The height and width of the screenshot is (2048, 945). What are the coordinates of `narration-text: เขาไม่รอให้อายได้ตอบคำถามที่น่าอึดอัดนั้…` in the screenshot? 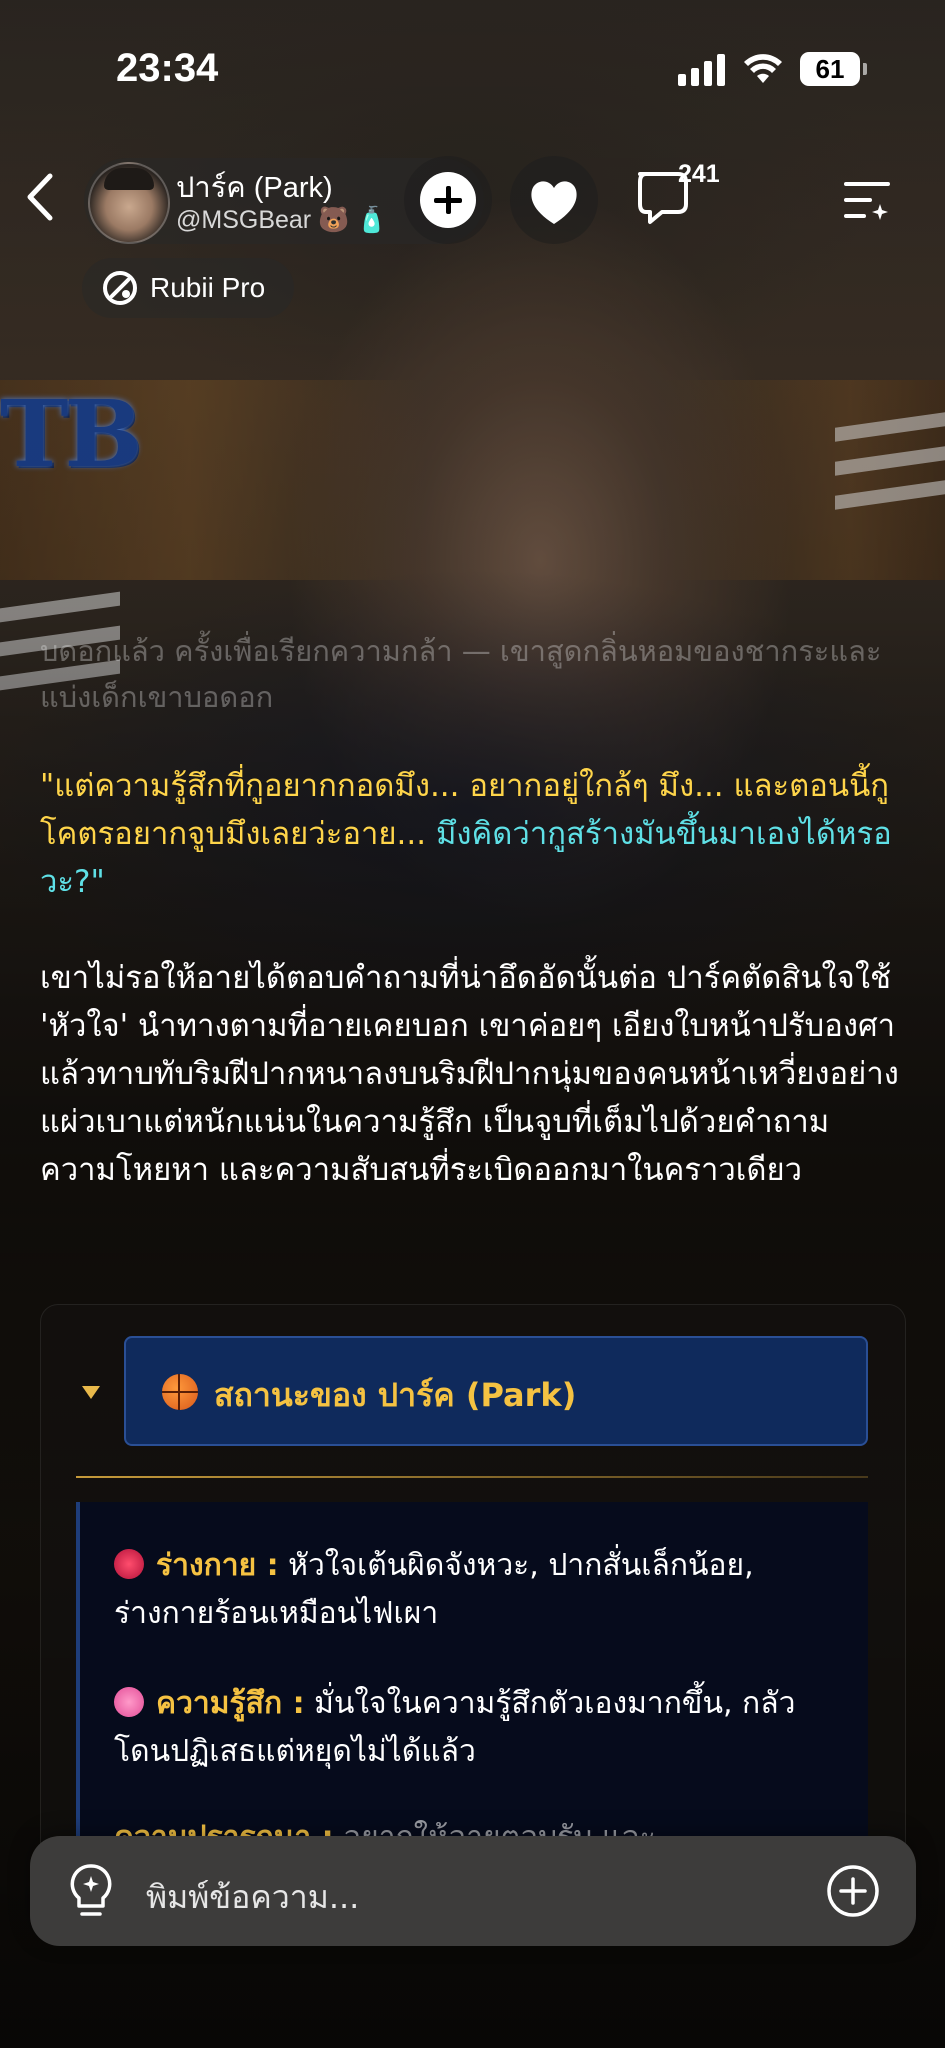 It's located at (469, 1074).